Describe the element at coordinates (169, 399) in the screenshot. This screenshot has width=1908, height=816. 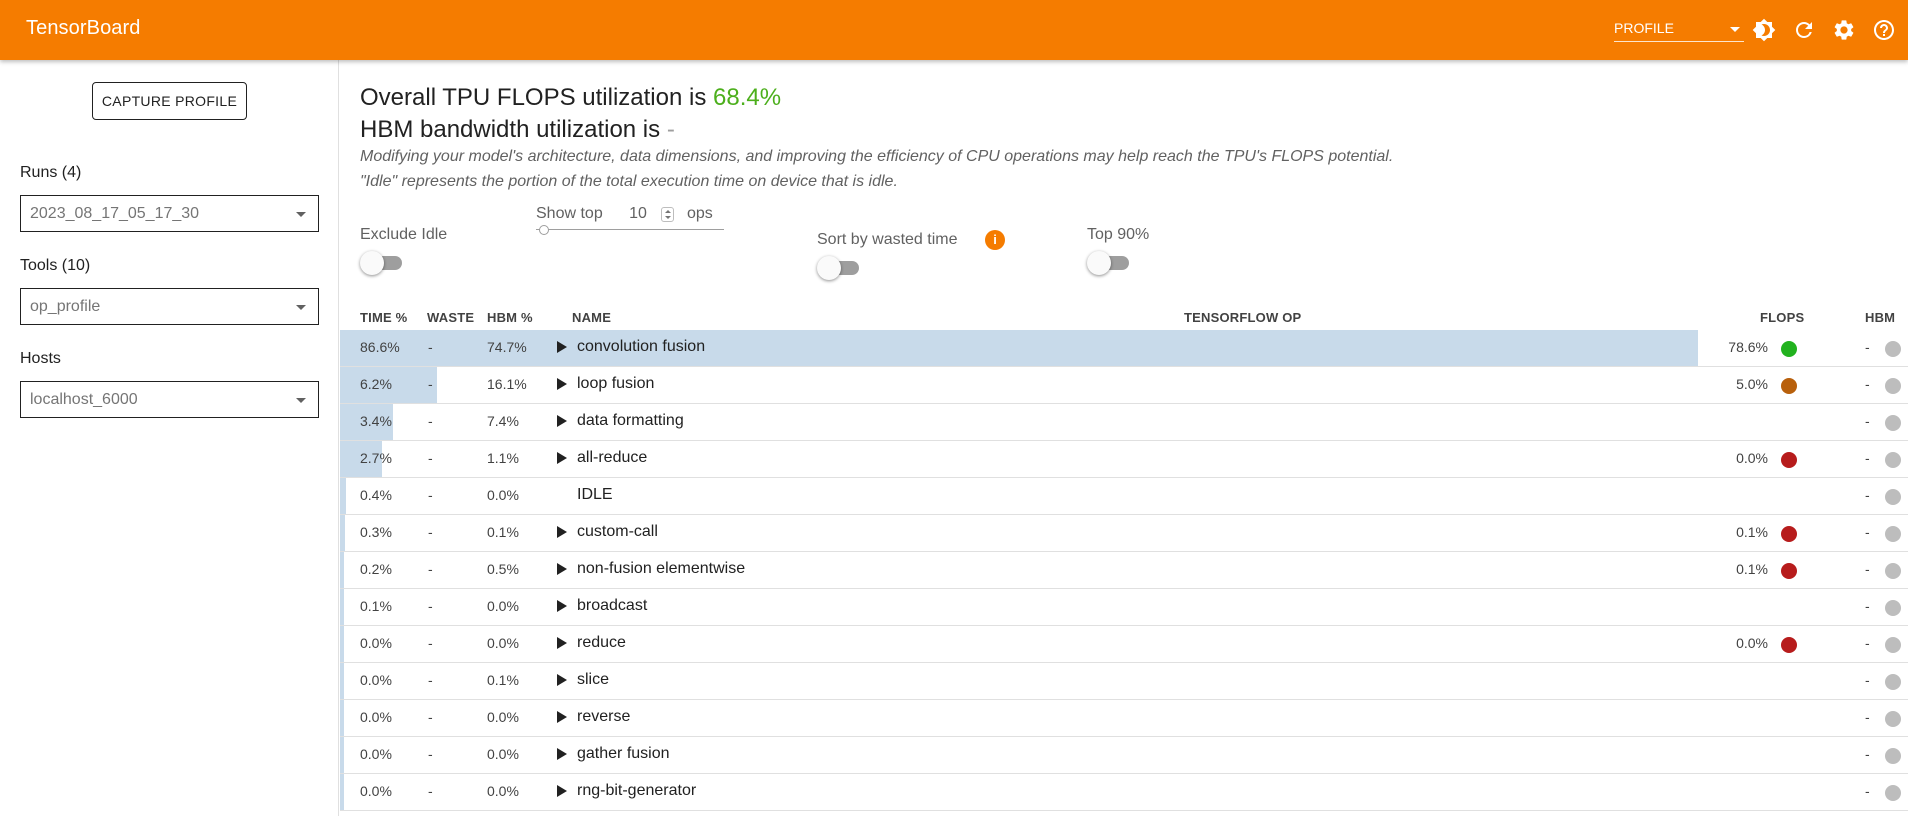
I see `hosts-select: localhost_6000` at that location.